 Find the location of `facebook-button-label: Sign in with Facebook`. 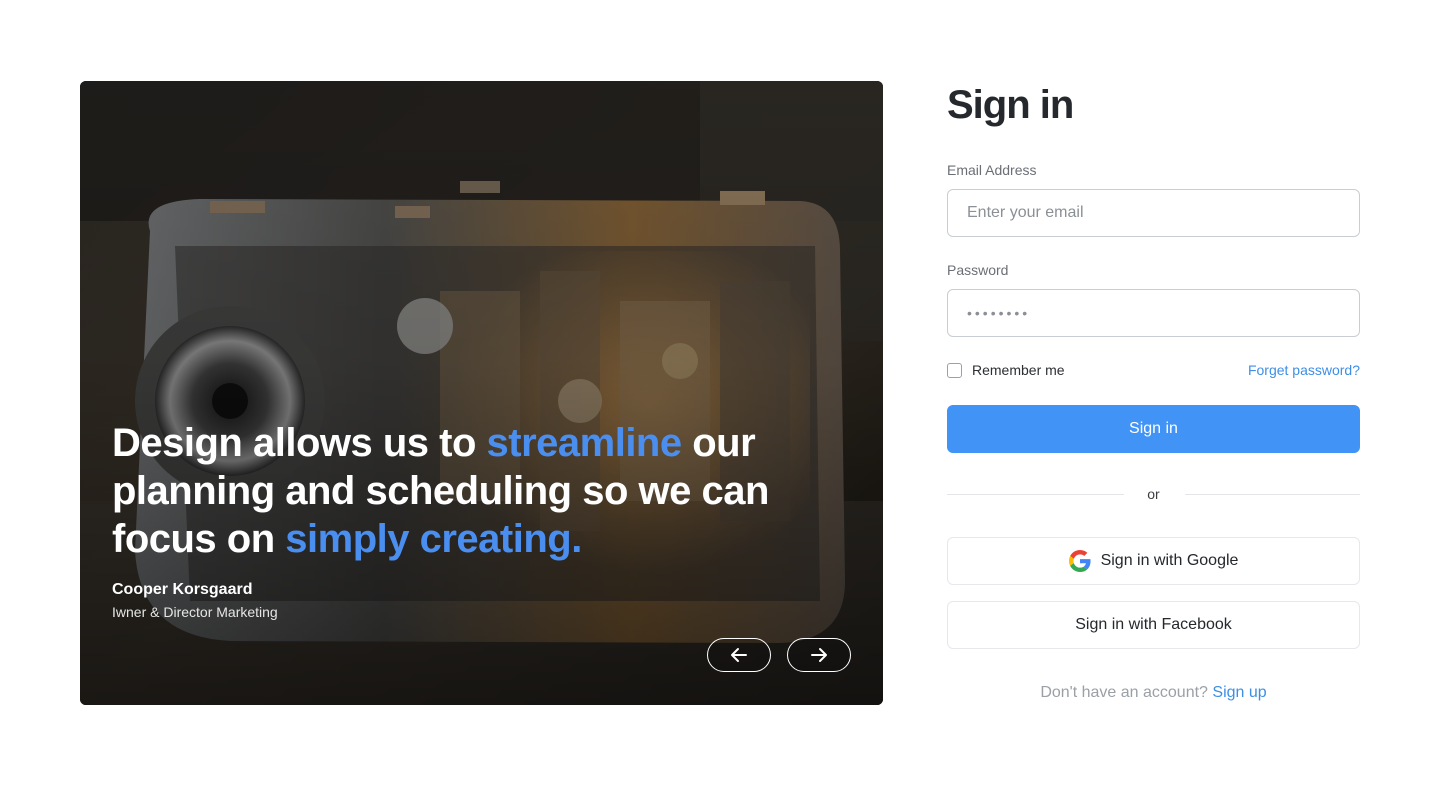

facebook-button-label: Sign in with Facebook is located at coordinates (1153, 624).